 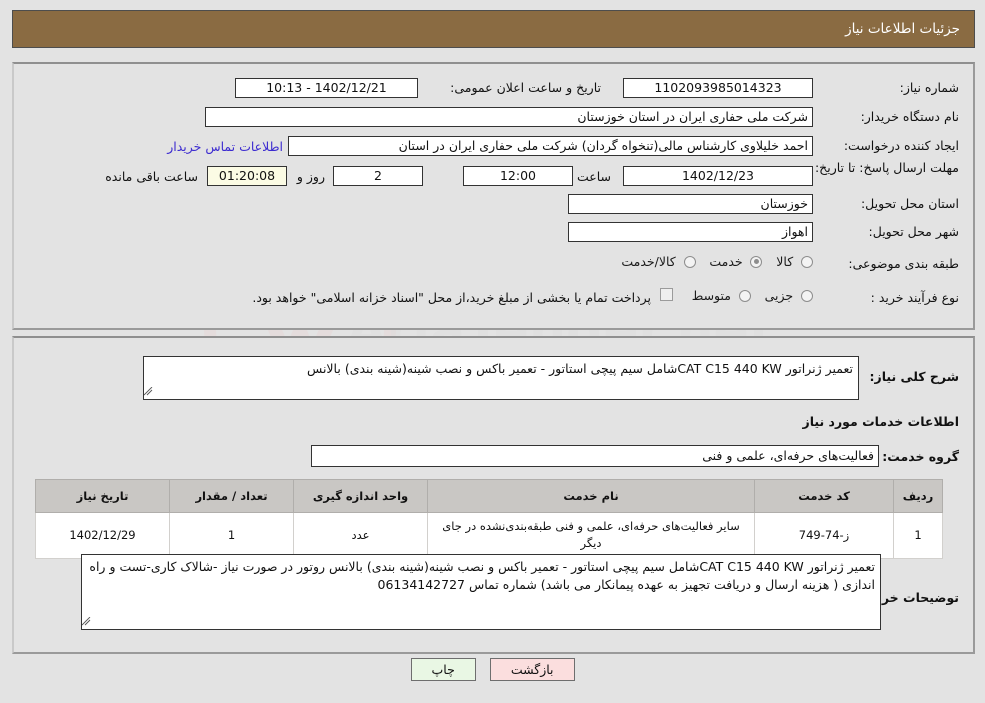 I want to click on field-need-number: شماره نیاز:, so click(x=929, y=87).